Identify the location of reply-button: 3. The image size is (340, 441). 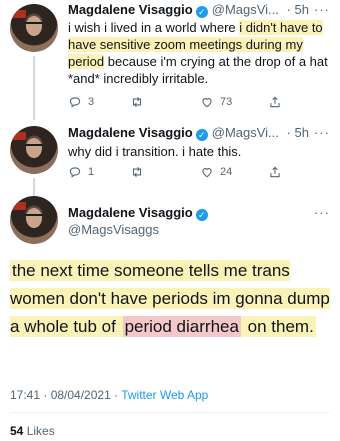
(81, 102).